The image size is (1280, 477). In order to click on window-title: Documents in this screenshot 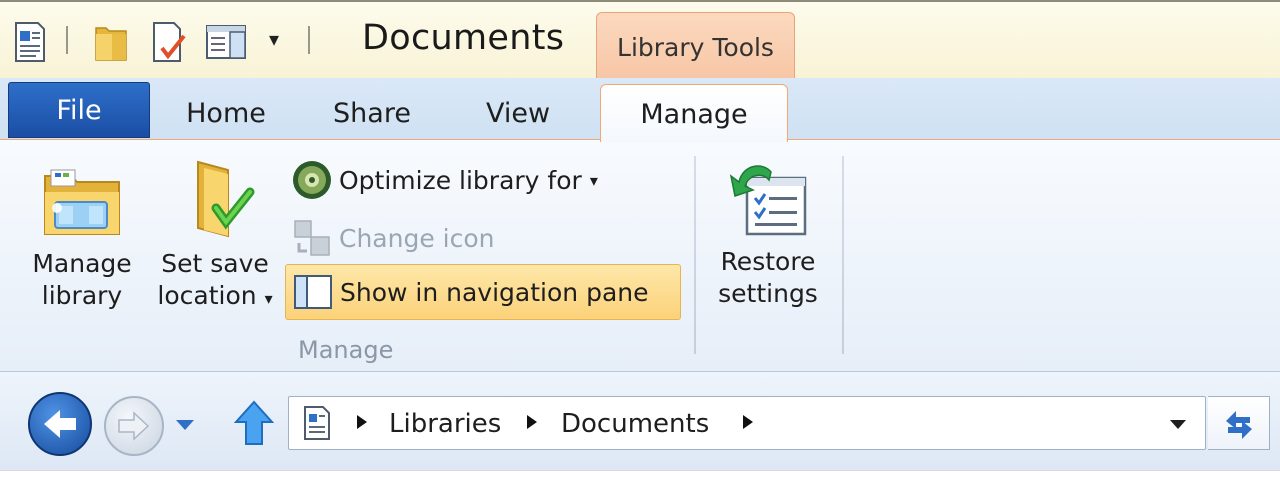, I will do `click(463, 38)`.